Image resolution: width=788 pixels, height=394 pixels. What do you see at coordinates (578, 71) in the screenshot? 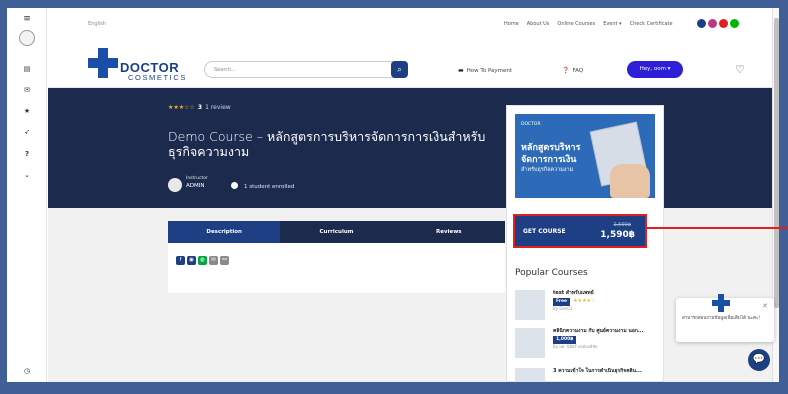
I see `faq-label: FAQ` at bounding box center [578, 71].